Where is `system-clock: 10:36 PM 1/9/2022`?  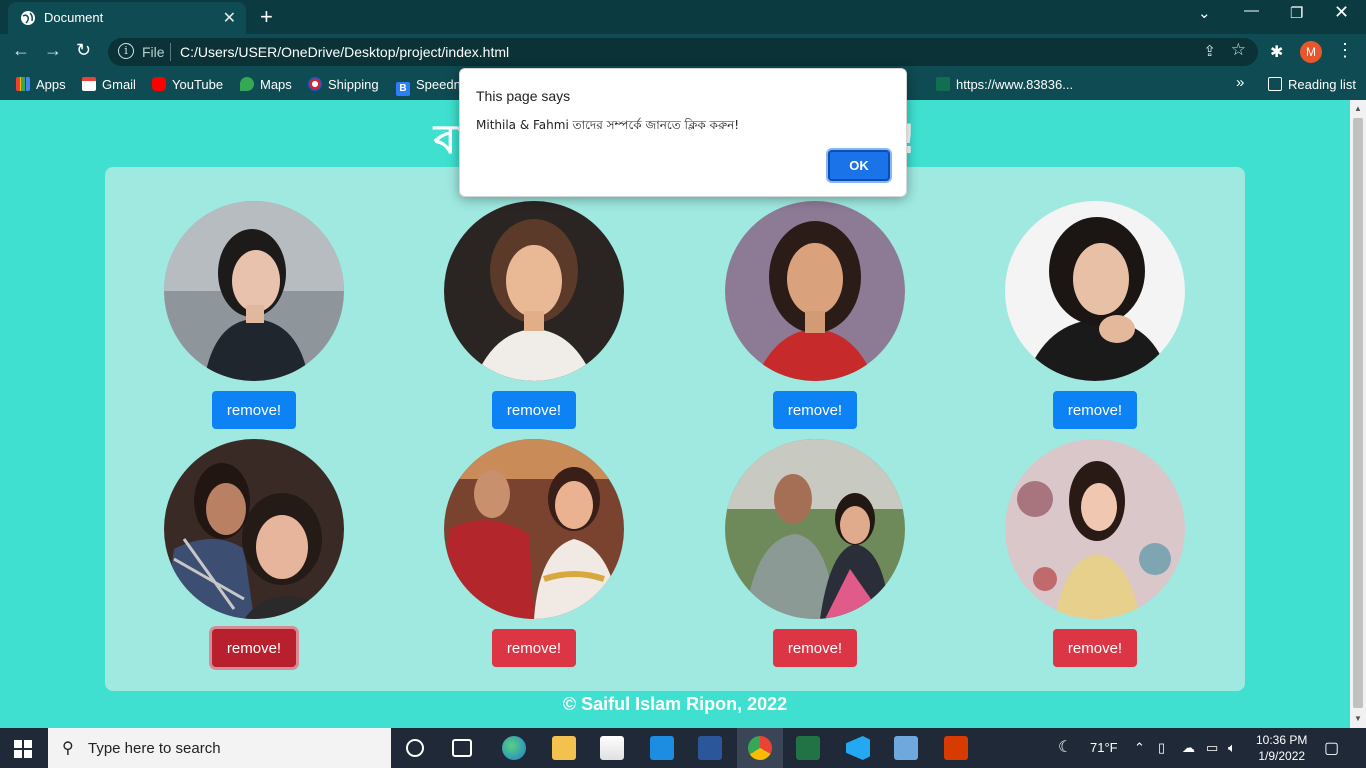 system-clock: 10:36 PM 1/9/2022 is located at coordinates (1281, 748).